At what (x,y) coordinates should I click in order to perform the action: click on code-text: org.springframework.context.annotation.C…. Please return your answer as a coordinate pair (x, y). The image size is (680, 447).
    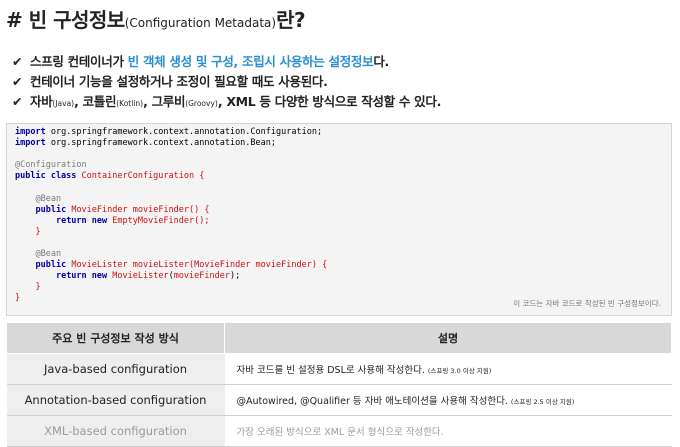
    Looking at the image, I should click on (184, 132).